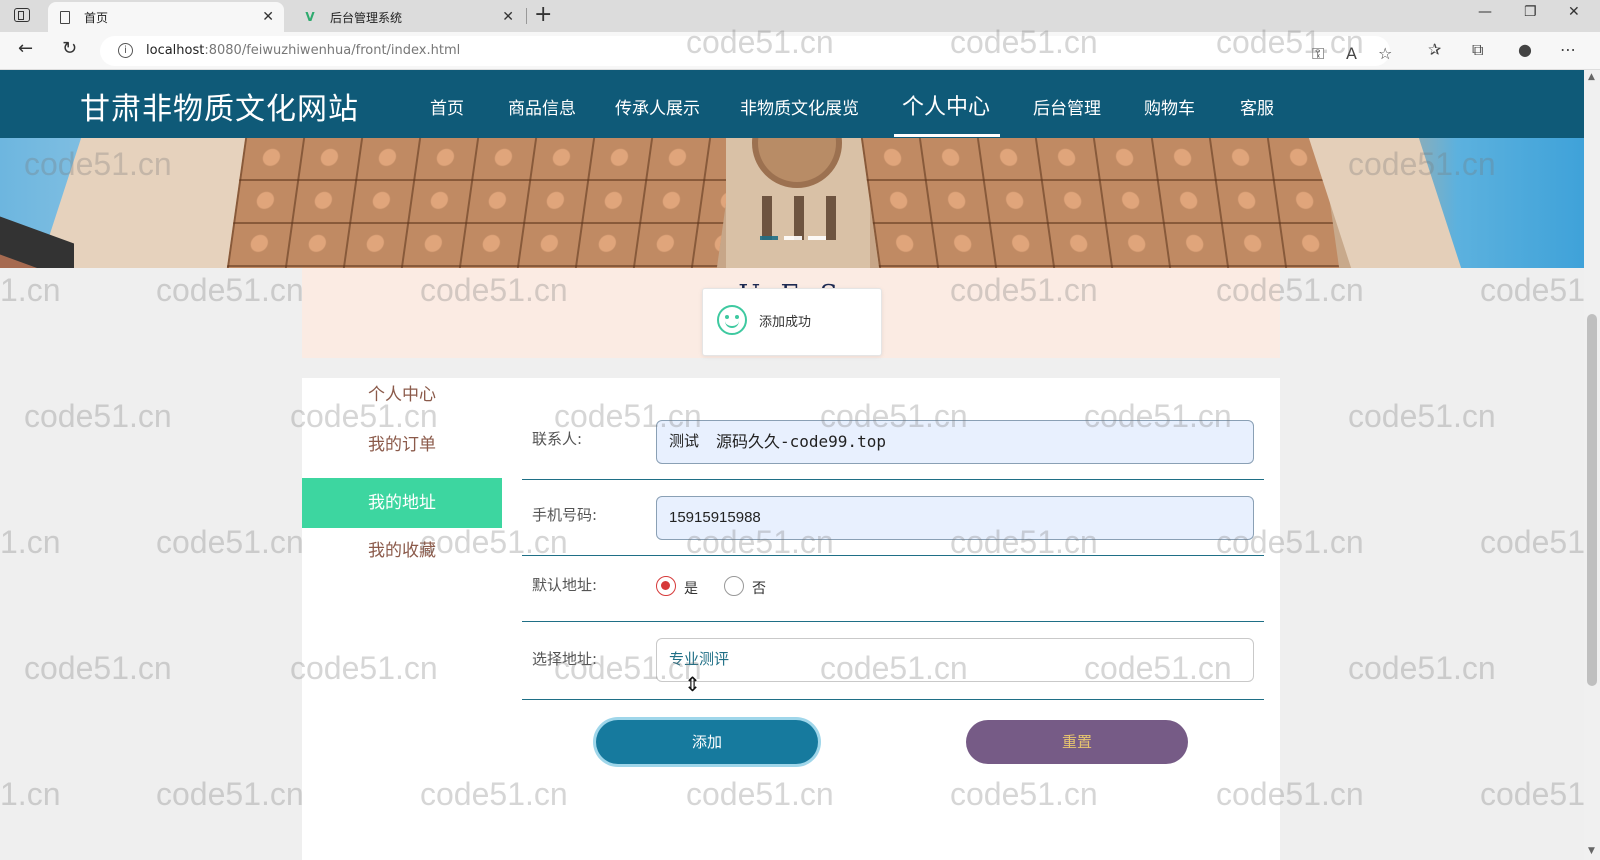 The height and width of the screenshot is (860, 1600). What do you see at coordinates (332, 50) in the screenshot?
I see `url-path: :8080/feiwuzhiwenhua/front/index.html` at bounding box center [332, 50].